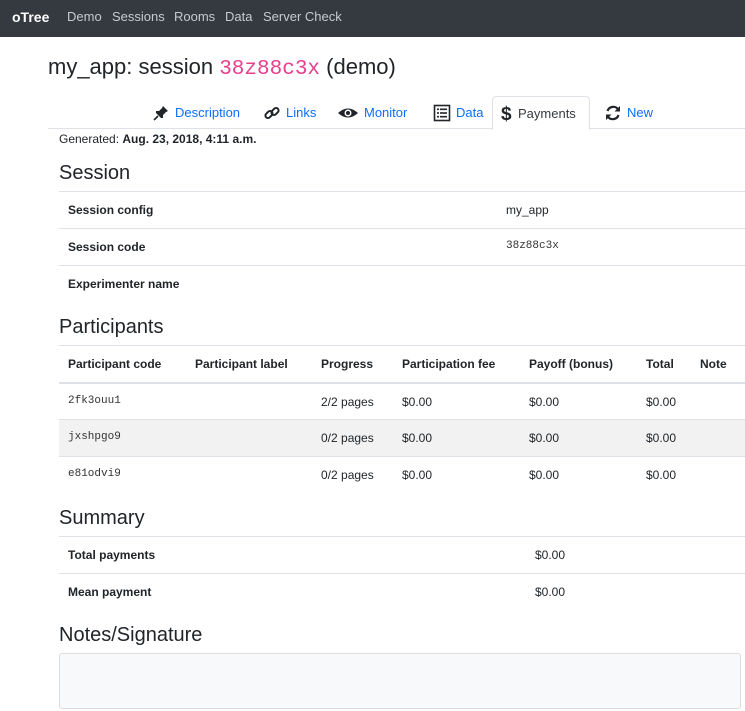 The image size is (745, 711). Describe the element at coordinates (347, 402) in the screenshot. I see `participant-progress: 2/2 pages` at that location.